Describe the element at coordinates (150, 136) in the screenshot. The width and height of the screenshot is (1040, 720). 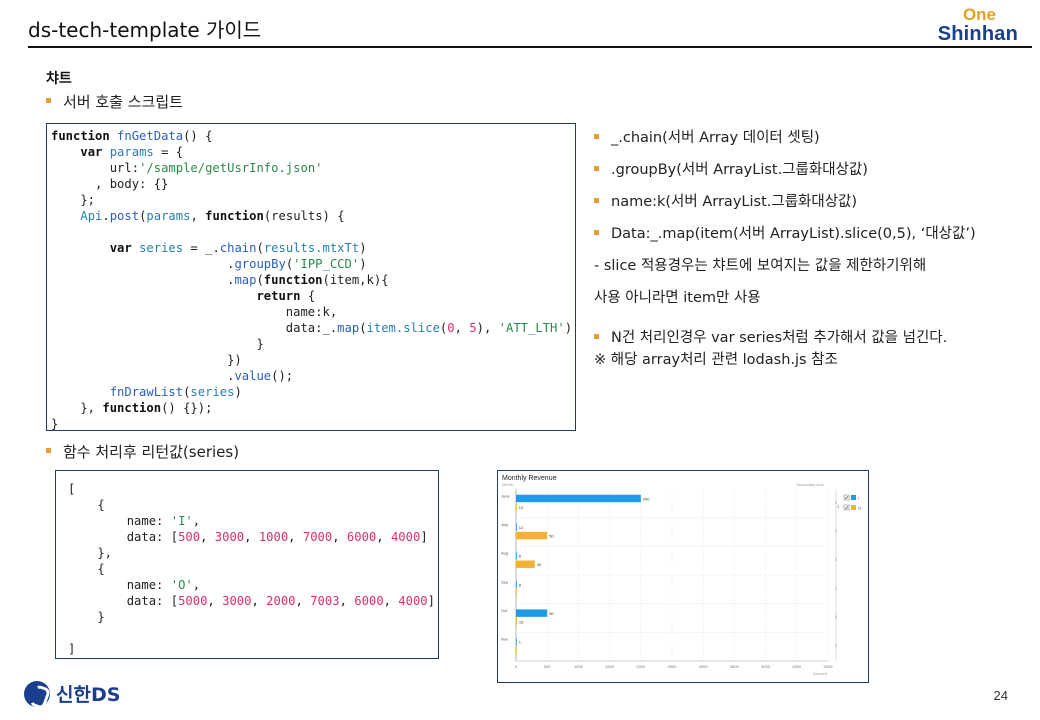
I see `code-token: fnGetData` at that location.